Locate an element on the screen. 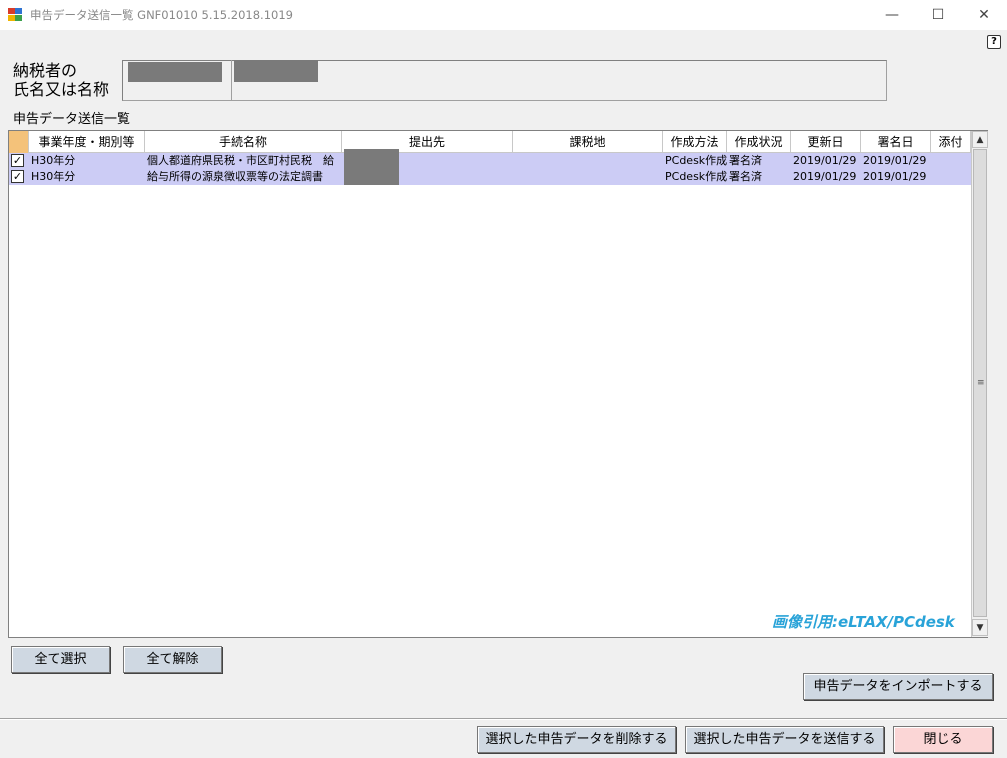 This screenshot has width=1007, height=758. vertical-scrollbar: ▲ ≡ ▼ is located at coordinates (979, 384).